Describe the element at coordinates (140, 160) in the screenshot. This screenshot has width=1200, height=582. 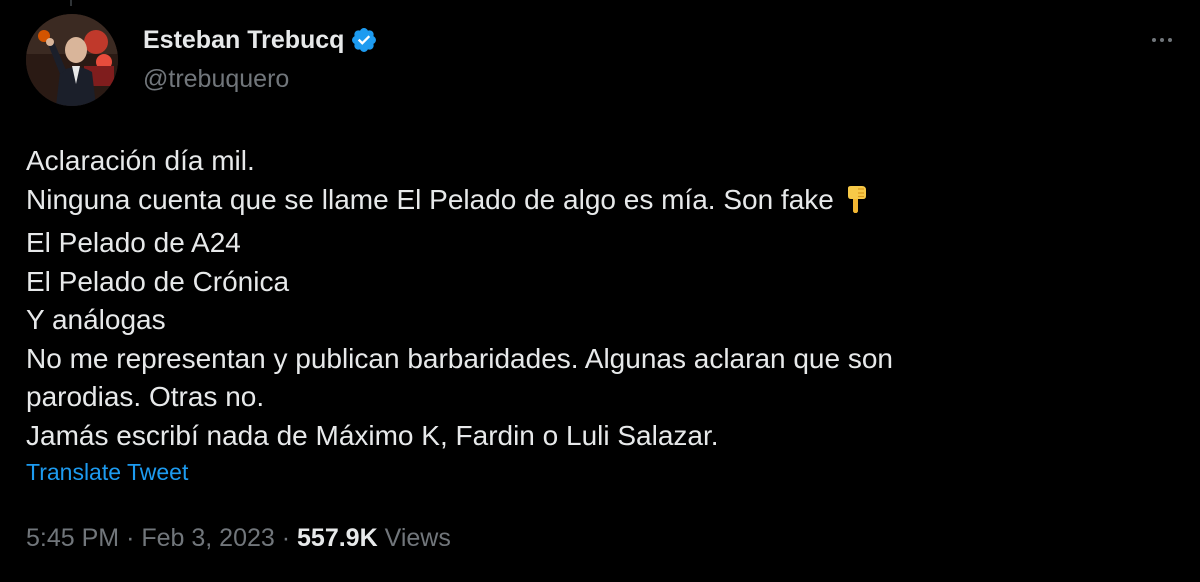
I see `tweet-line: Aclaración día mil.` at that location.